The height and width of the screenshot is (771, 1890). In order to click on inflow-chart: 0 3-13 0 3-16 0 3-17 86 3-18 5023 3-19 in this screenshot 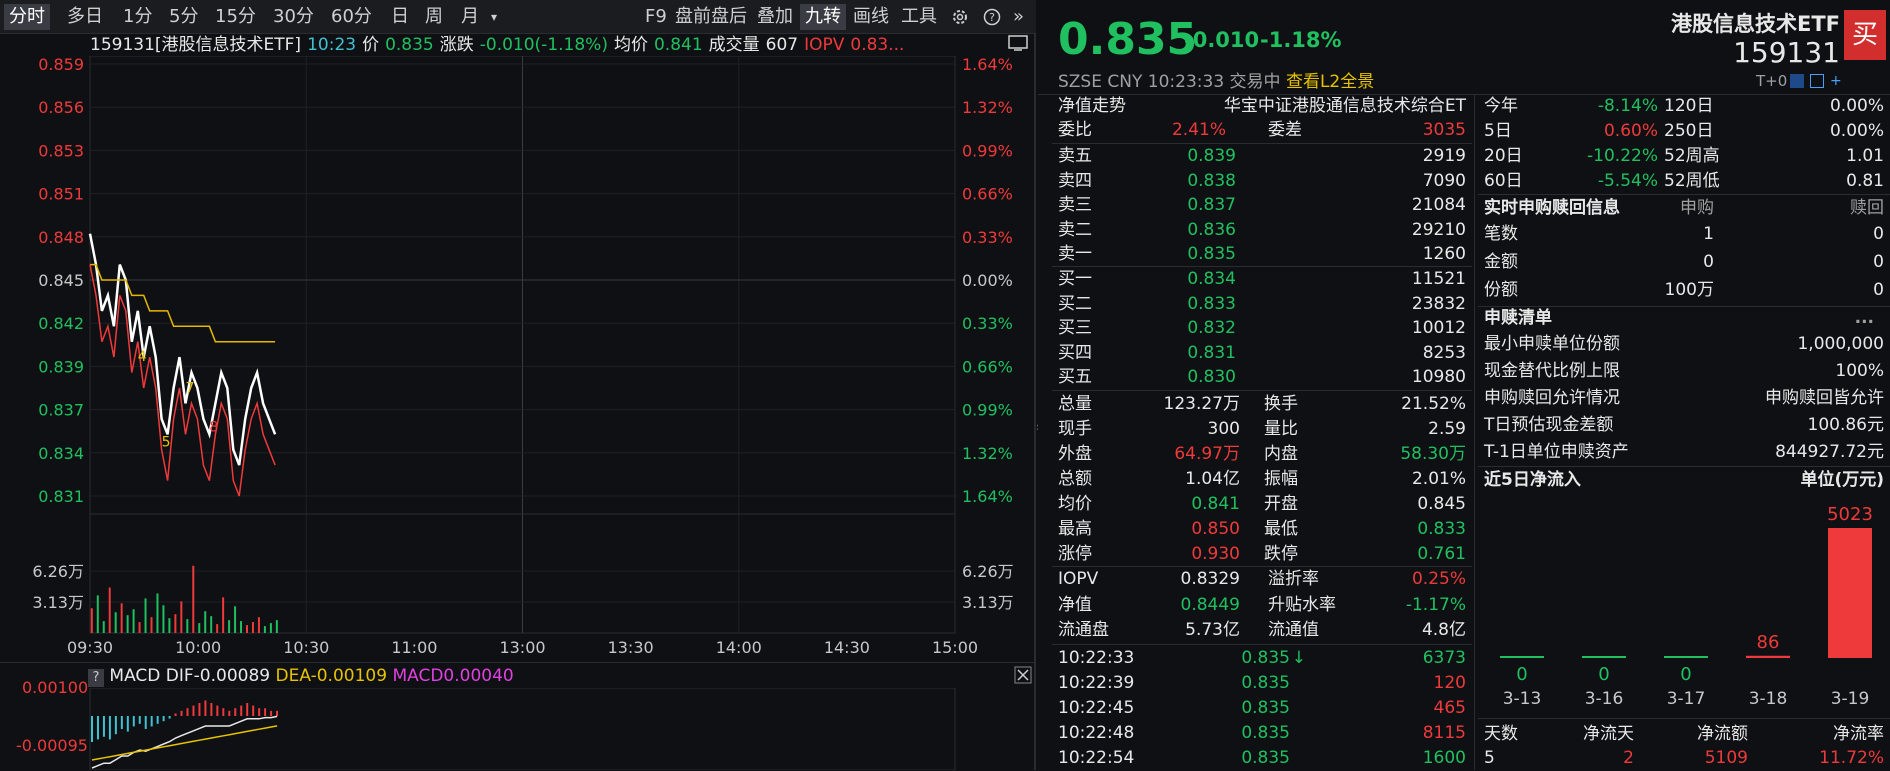, I will do `click(1684, 606)`.